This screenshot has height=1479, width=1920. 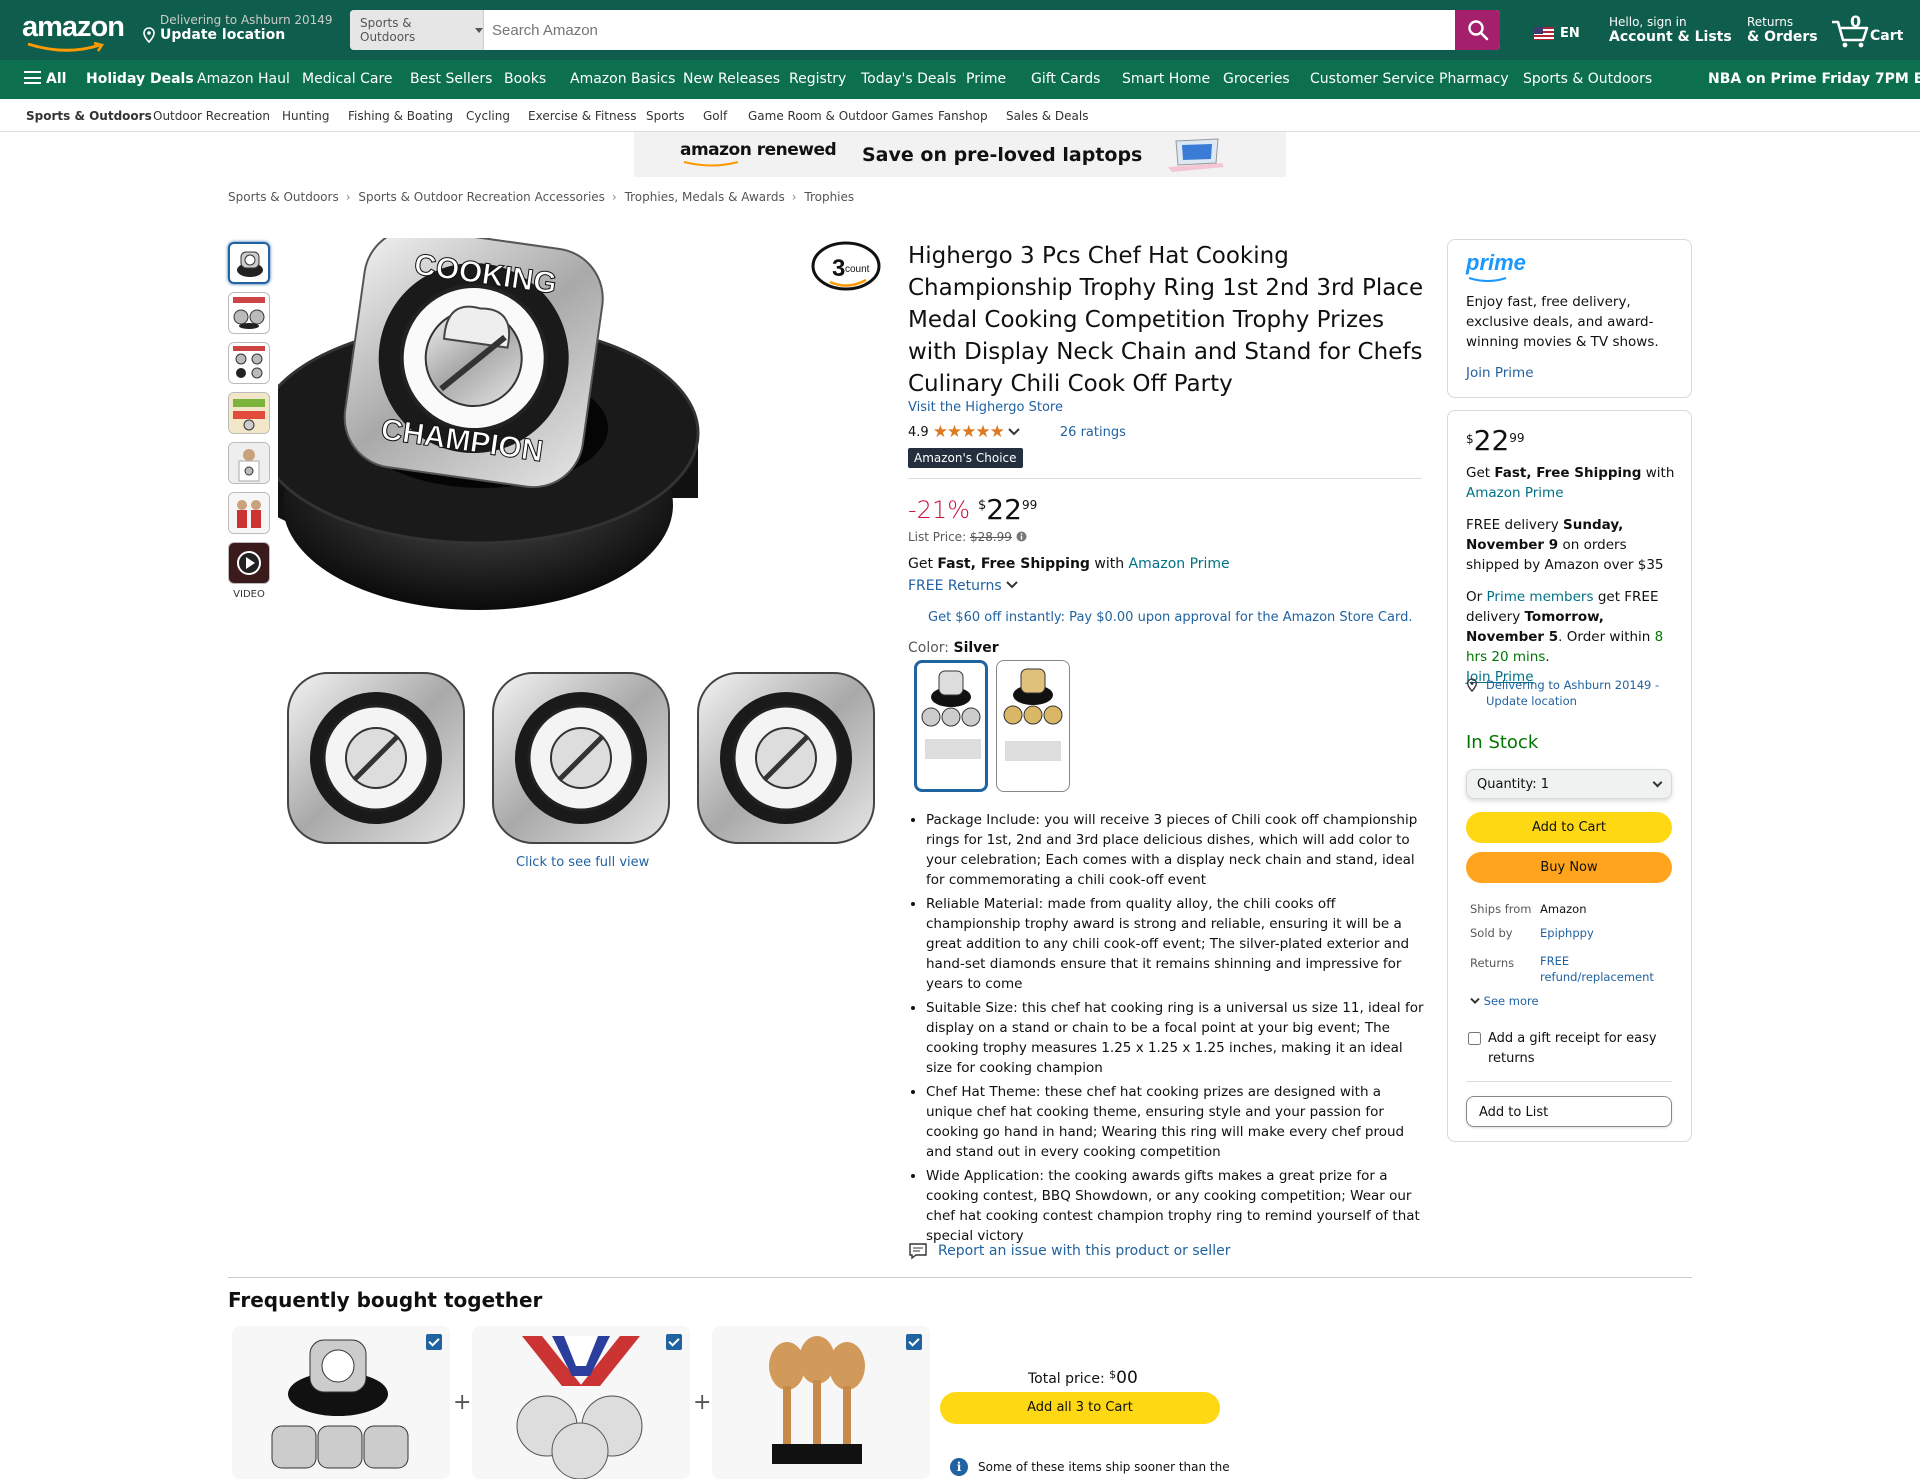 I want to click on nav-new-releases: New Releases, so click(x=731, y=79).